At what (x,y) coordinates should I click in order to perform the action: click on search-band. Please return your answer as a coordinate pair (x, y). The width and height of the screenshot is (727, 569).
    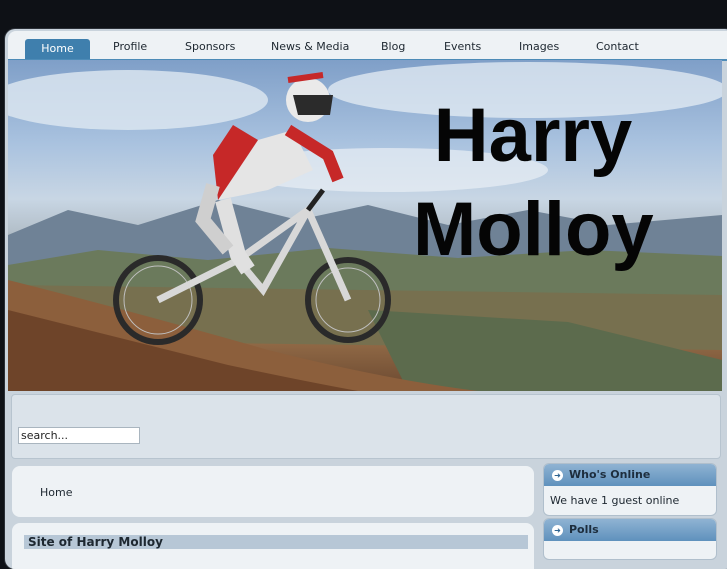
    Looking at the image, I should click on (366, 426).